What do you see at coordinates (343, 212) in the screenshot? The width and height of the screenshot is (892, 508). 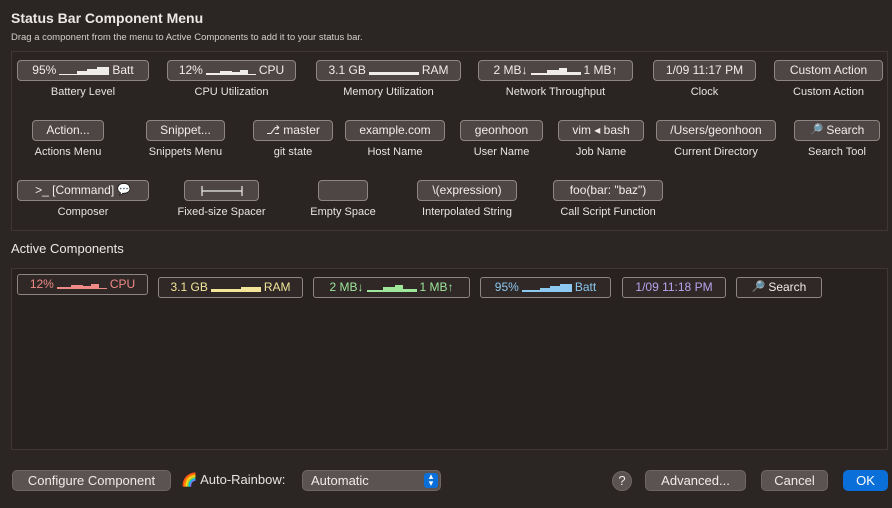 I see `empty-space-label: Empty Space` at bounding box center [343, 212].